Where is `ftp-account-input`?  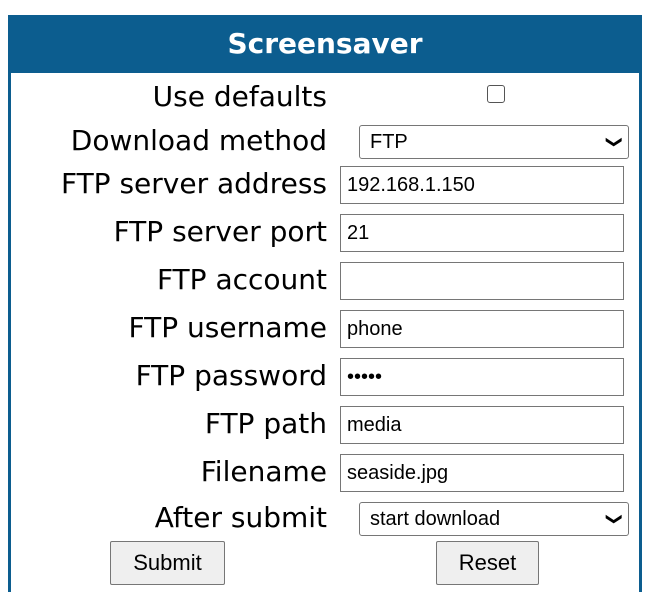
ftp-account-input is located at coordinates (482, 281).